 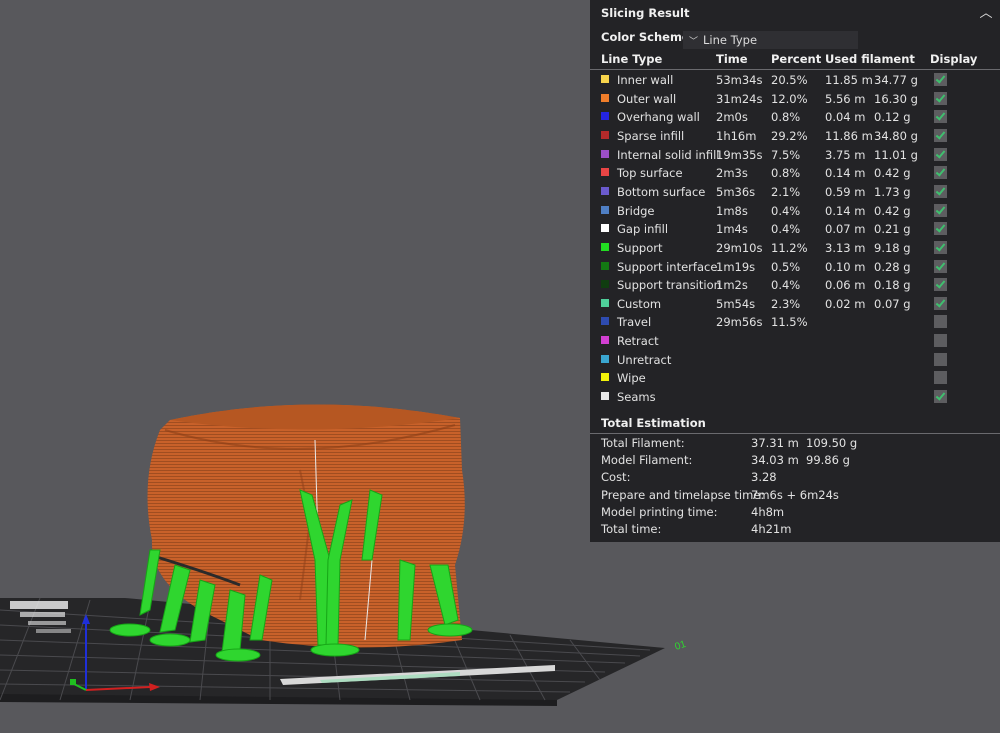 What do you see at coordinates (739, 80) in the screenshot?
I see `time-value: 53m34s` at bounding box center [739, 80].